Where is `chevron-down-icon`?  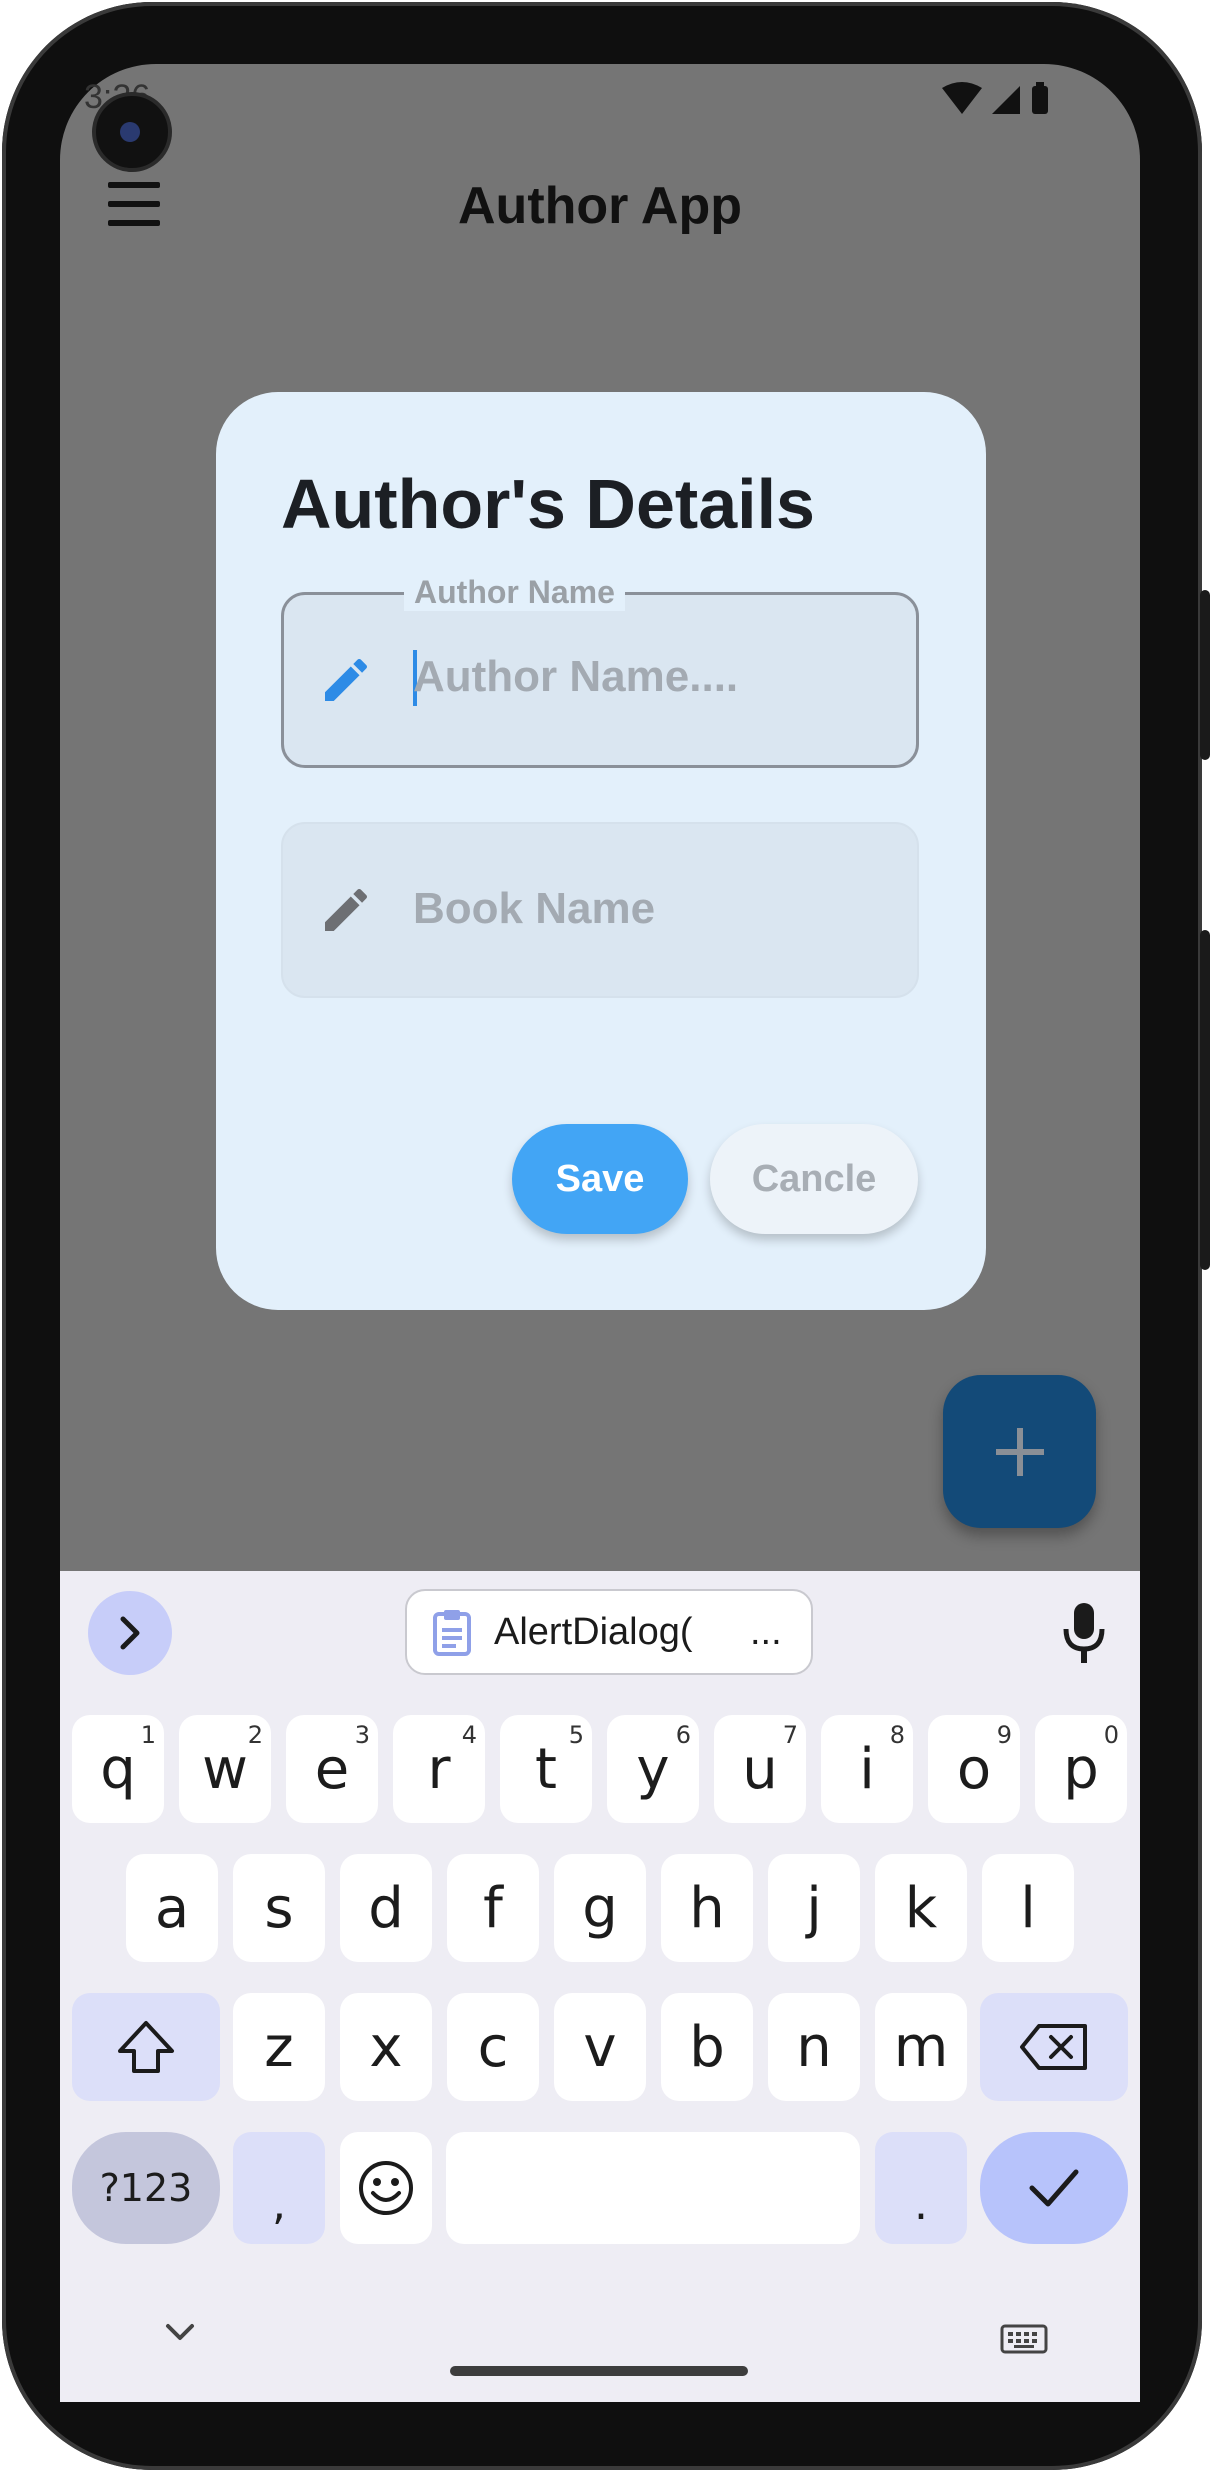
chevron-down-icon is located at coordinates (180, 2332).